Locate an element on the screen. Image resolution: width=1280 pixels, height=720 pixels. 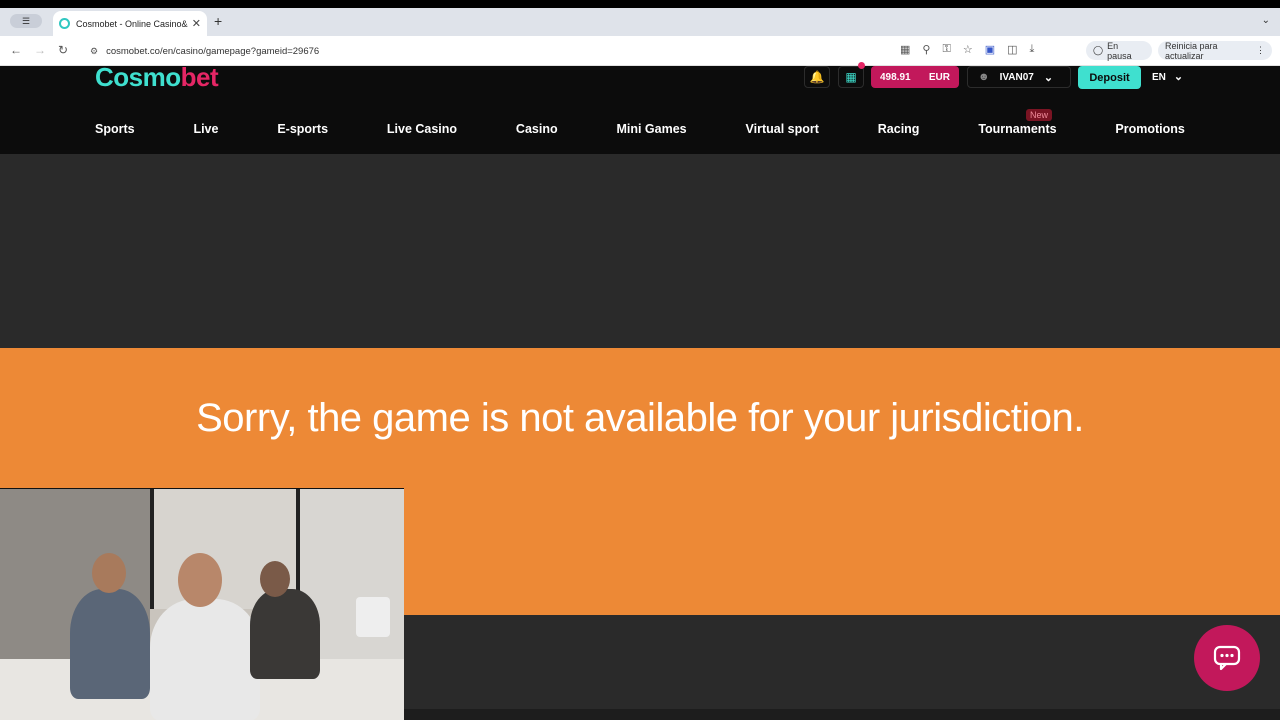
toolbar-icons: ▦ ⚲ ⚿ ☆ ▣ ◫ ⤓ is located at coordinates (967, 49).